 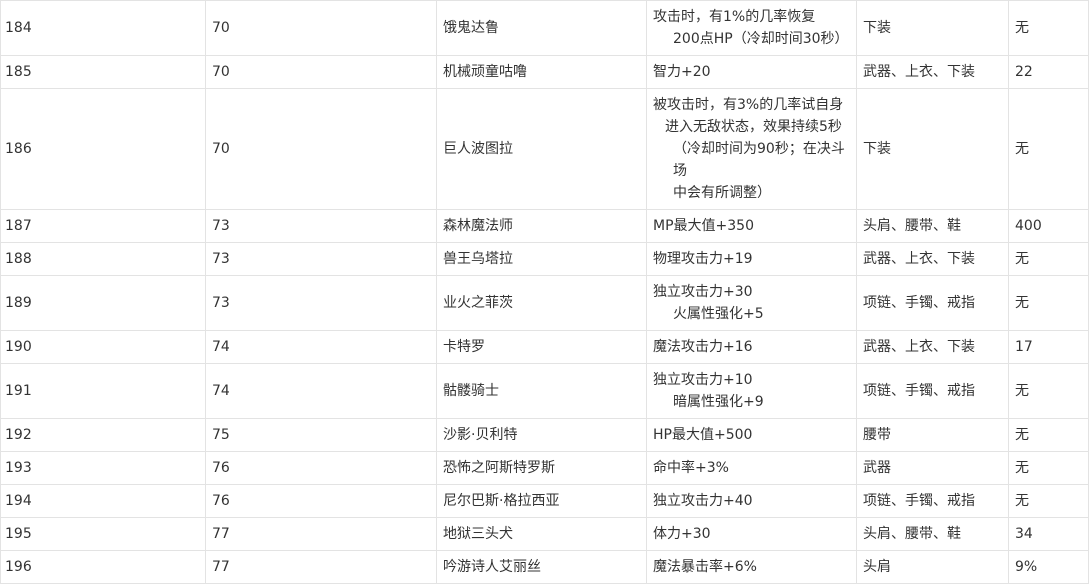 I want to click on table-row: 187 73 森林魔法师 MP最大值+350 头肩、腰带、鞋 400, so click(x=544, y=226).